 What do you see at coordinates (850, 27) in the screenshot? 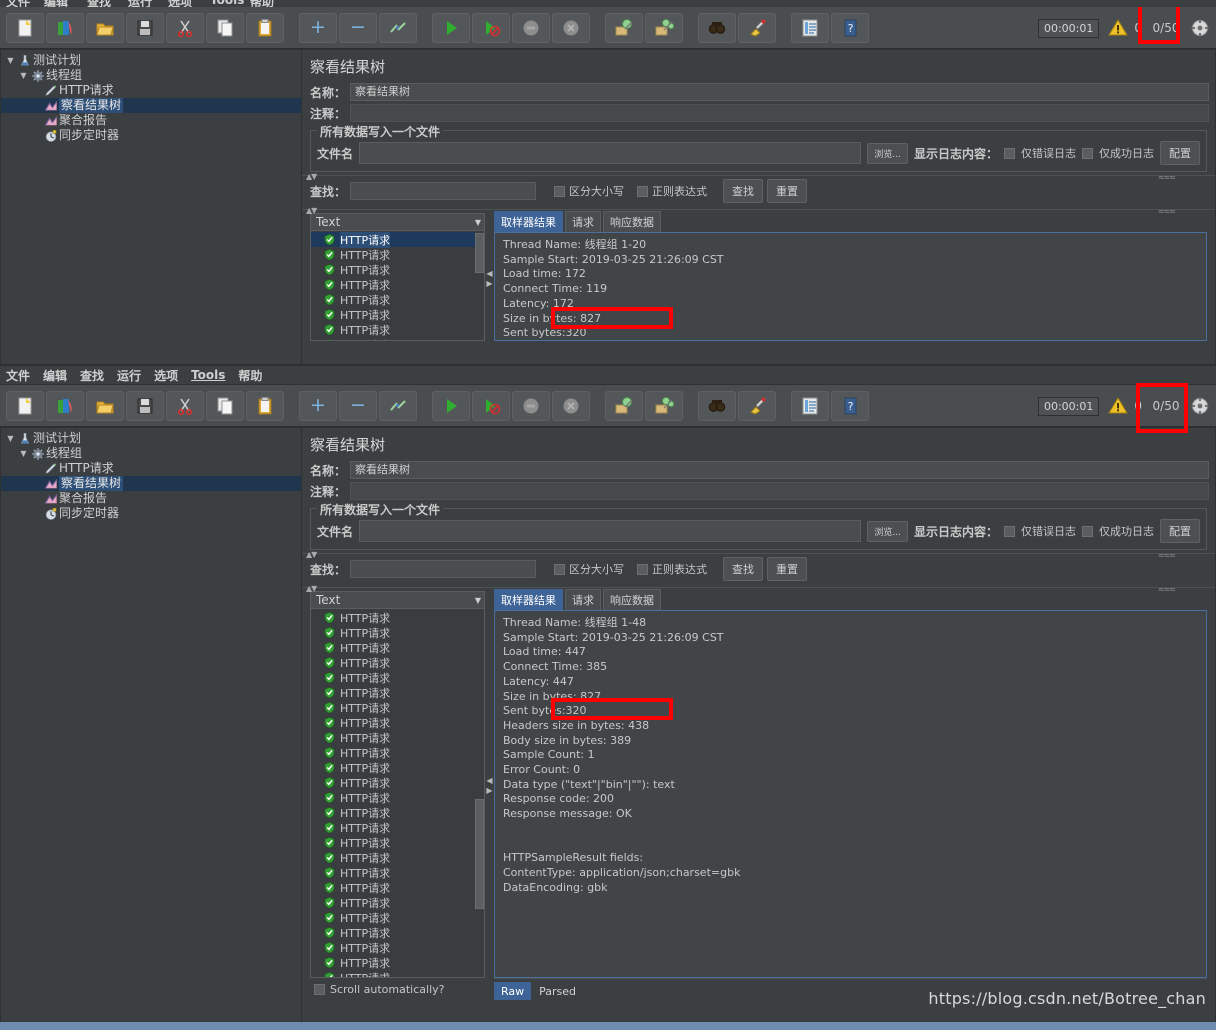
I see `toolbar-help-button: ?` at bounding box center [850, 27].